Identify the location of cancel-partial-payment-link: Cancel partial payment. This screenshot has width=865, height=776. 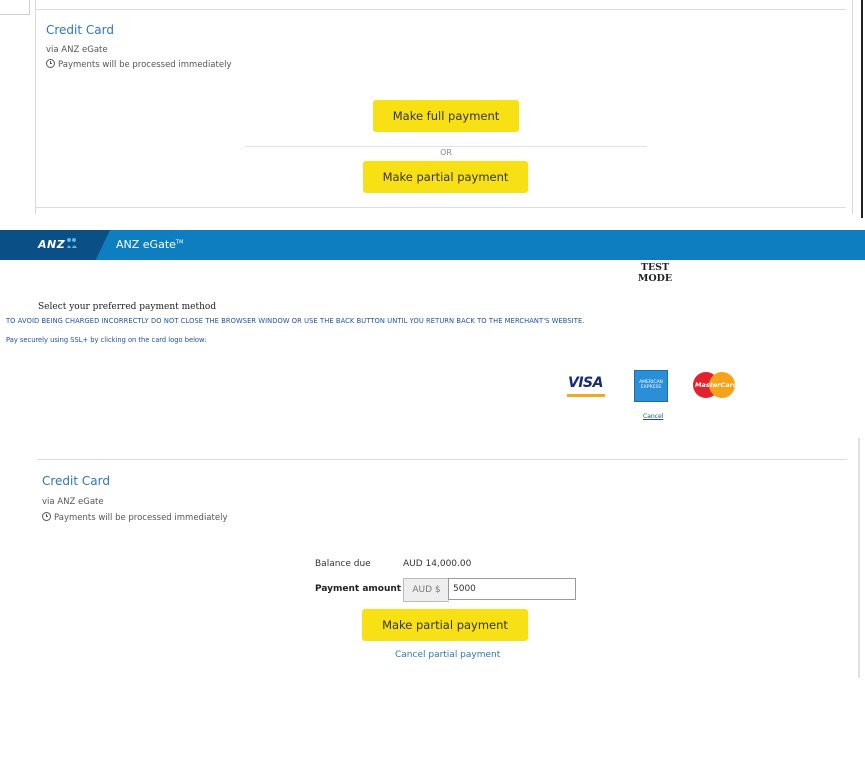
(447, 655).